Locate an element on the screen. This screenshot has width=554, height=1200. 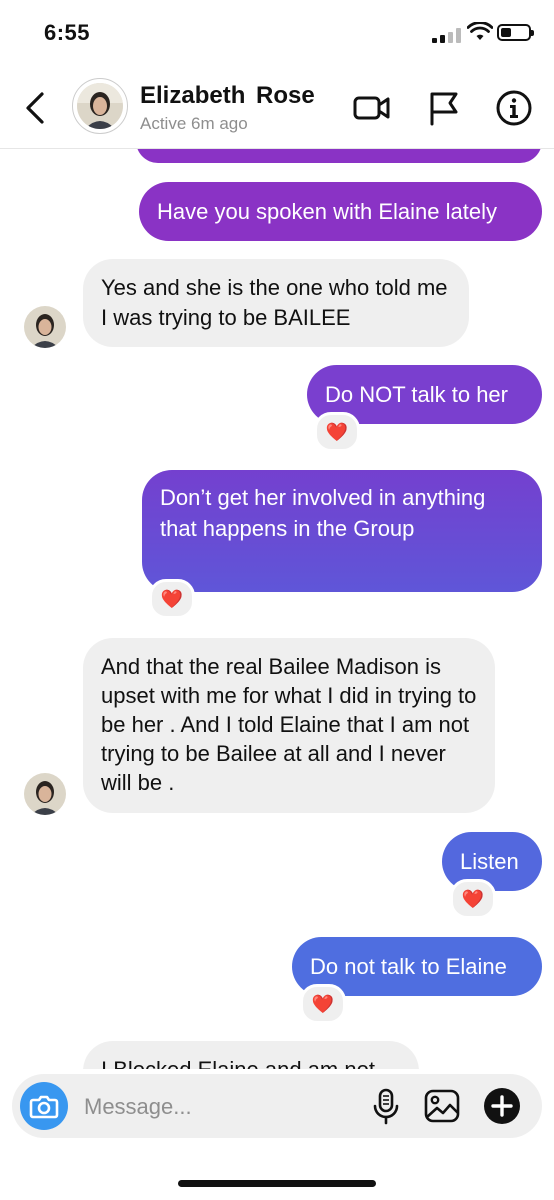
cellular-signal-icon is located at coordinates (447, 35).